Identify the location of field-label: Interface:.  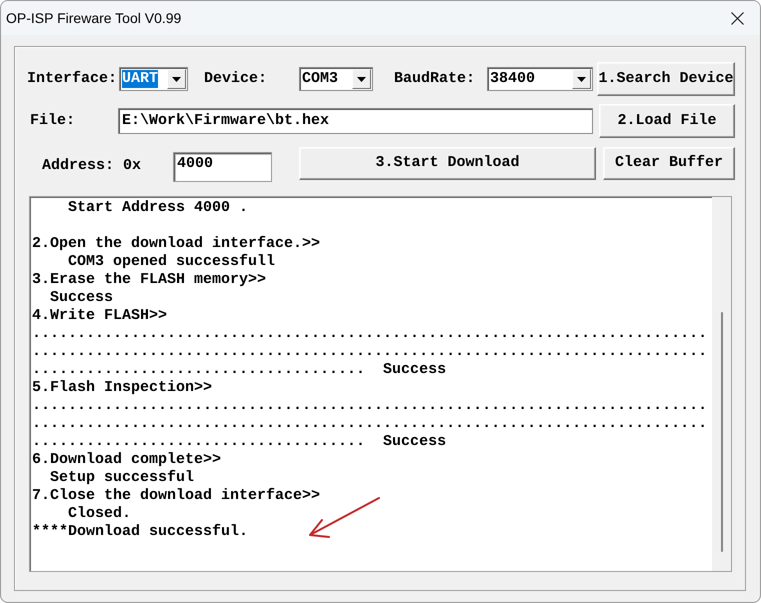
(72, 78).